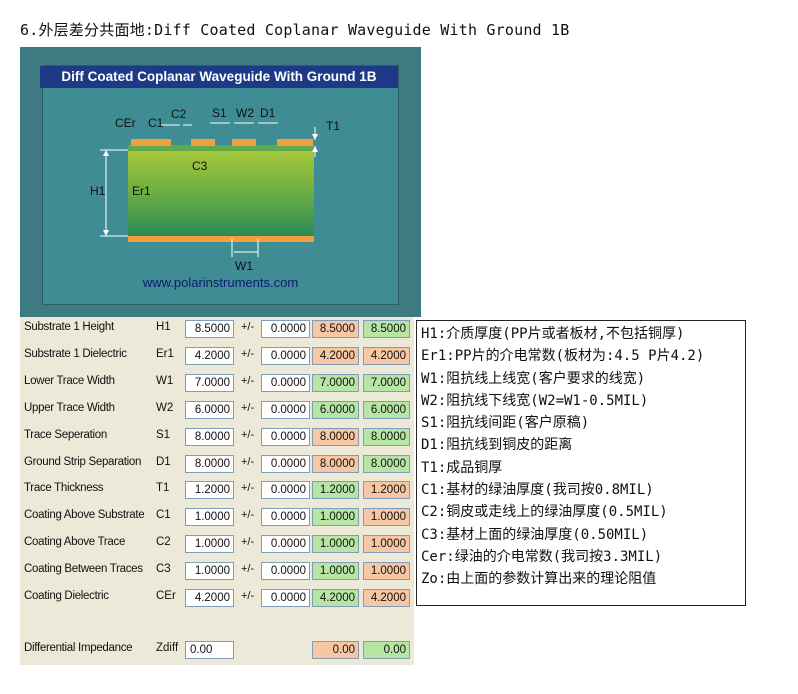 This screenshot has width=798, height=694. What do you see at coordinates (386, 409) in the screenshot?
I see `max-value-field: 6.0000` at bounding box center [386, 409].